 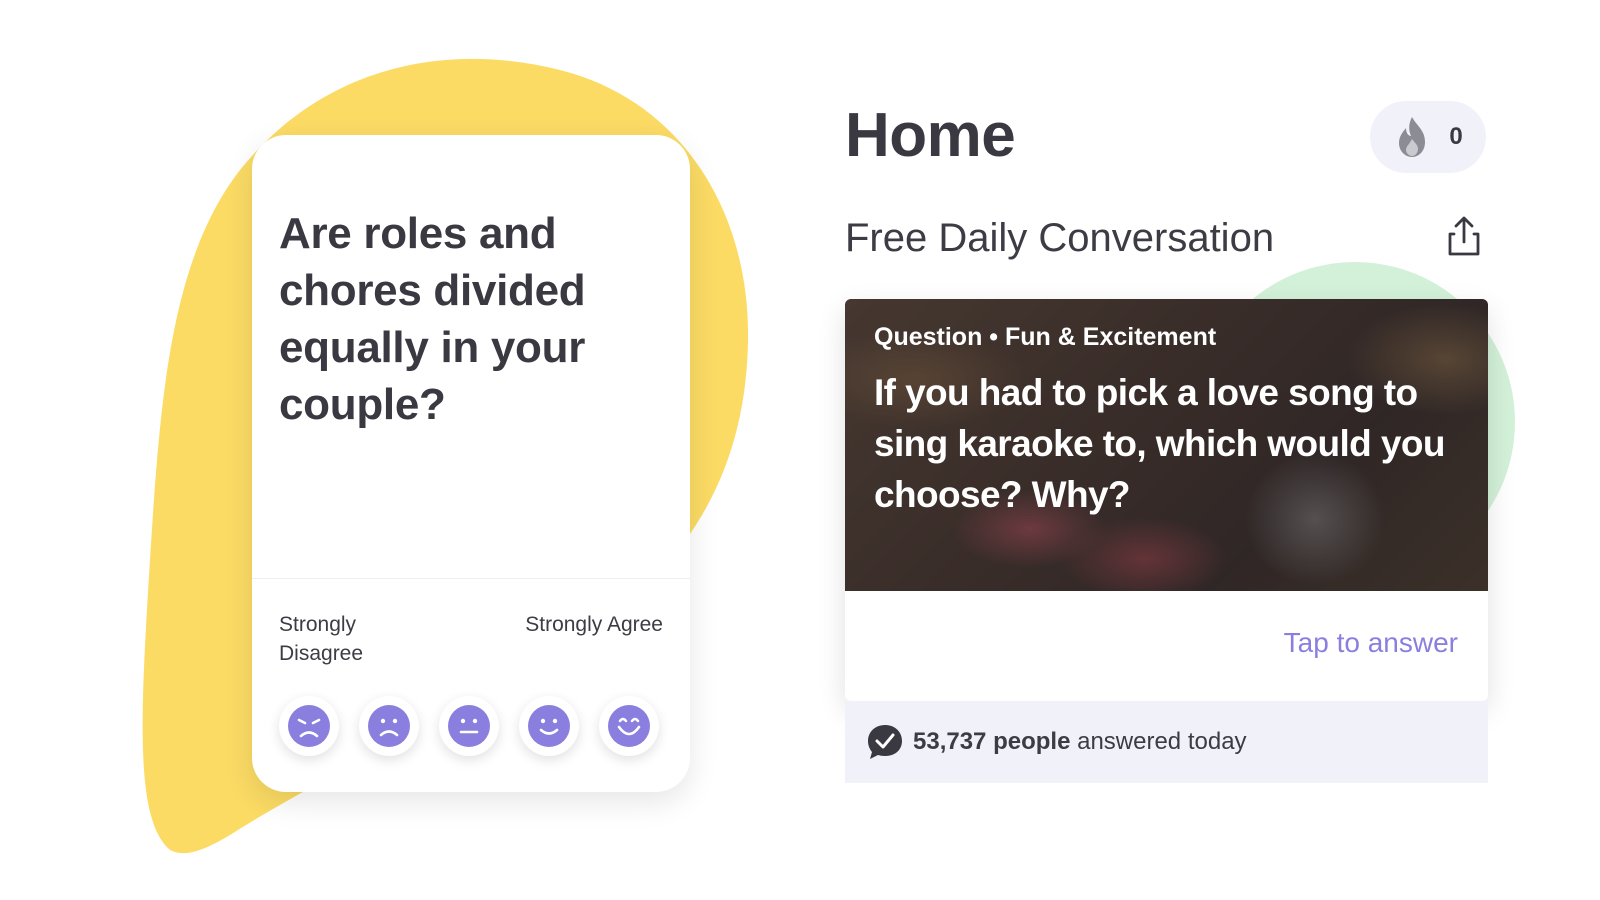 What do you see at coordinates (471, 578) in the screenshot?
I see `card-divider` at bounding box center [471, 578].